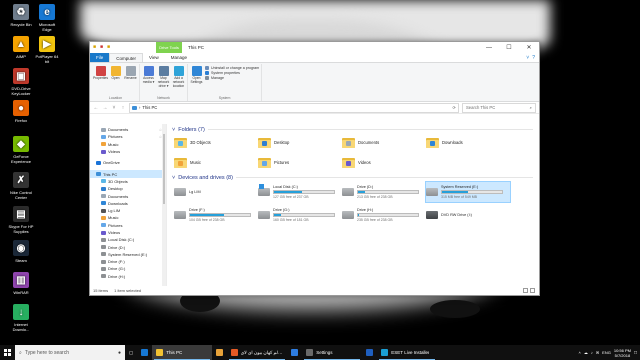 This screenshot has width=640, height=360. Describe the element at coordinates (216, 192) in the screenshot. I see `drive-lg-lim: Lg LIM` at that location.